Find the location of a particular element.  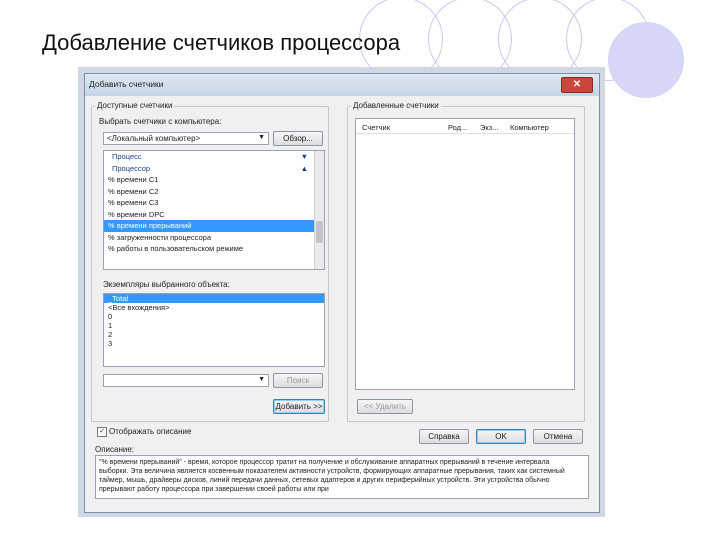

list-item: % загруженности процессора is located at coordinates (214, 238).